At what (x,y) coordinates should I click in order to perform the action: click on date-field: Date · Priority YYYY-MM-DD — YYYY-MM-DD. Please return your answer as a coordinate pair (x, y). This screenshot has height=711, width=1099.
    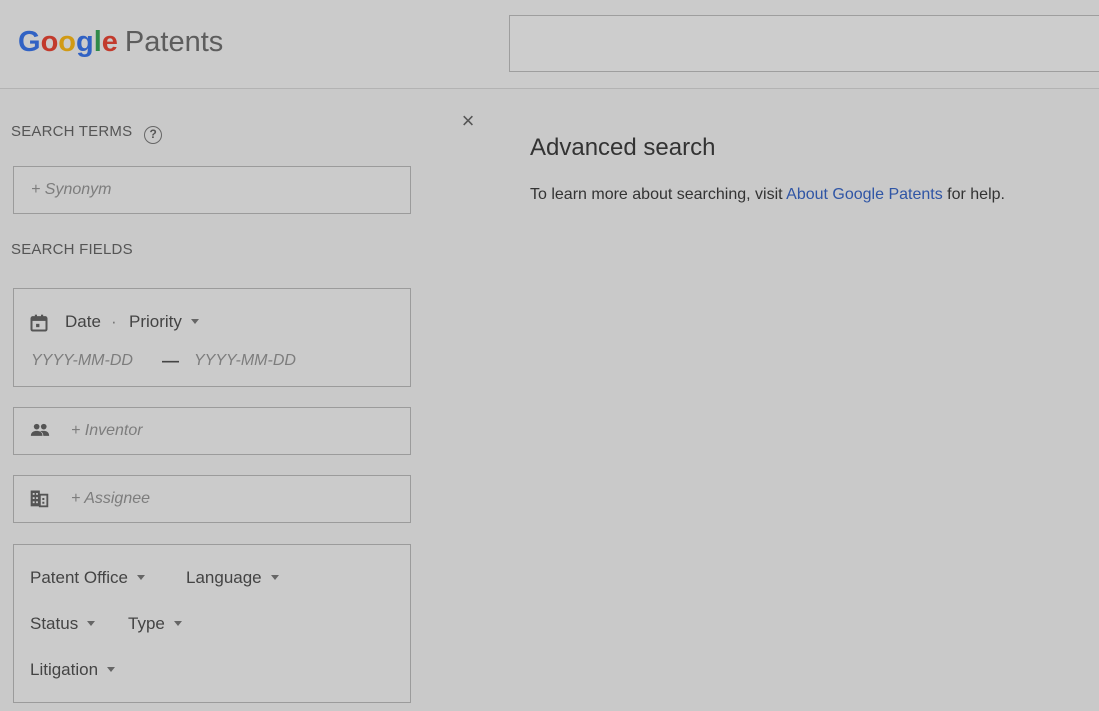
    Looking at the image, I should click on (212, 337).